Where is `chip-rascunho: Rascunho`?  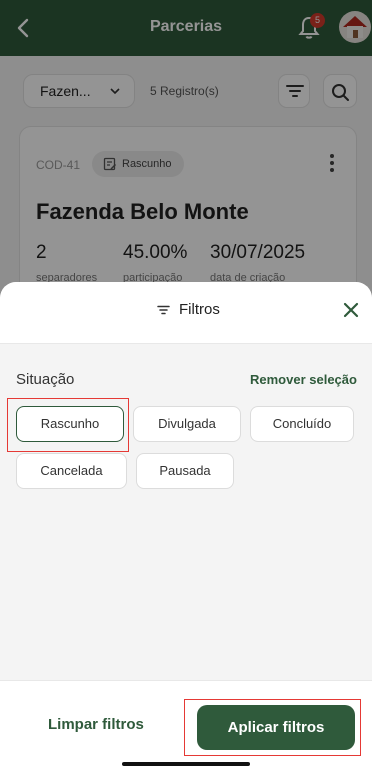
chip-rascunho: Rascunho is located at coordinates (70, 424).